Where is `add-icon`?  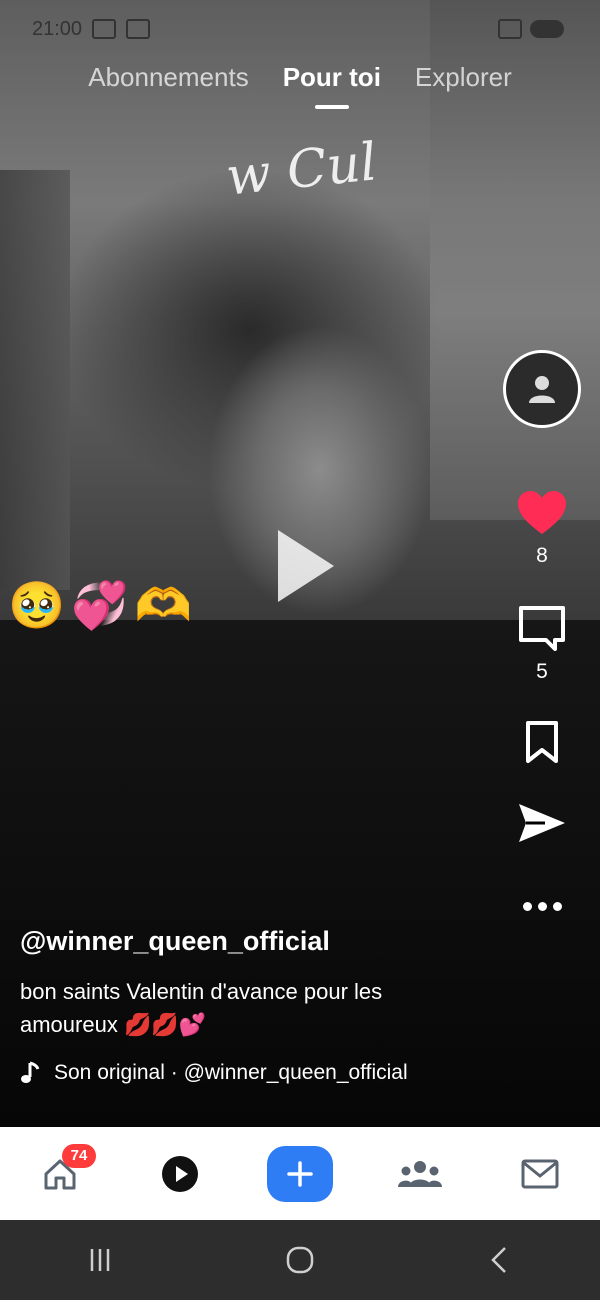
add-icon is located at coordinates (300, 1173).